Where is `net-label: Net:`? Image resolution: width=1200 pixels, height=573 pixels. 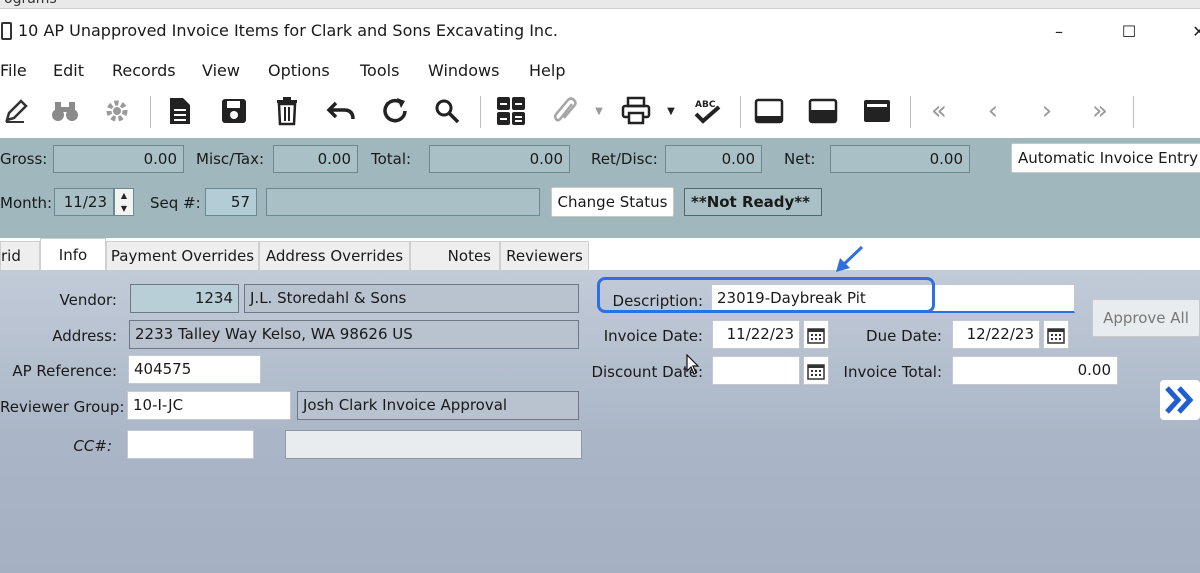
net-label: Net: is located at coordinates (800, 159).